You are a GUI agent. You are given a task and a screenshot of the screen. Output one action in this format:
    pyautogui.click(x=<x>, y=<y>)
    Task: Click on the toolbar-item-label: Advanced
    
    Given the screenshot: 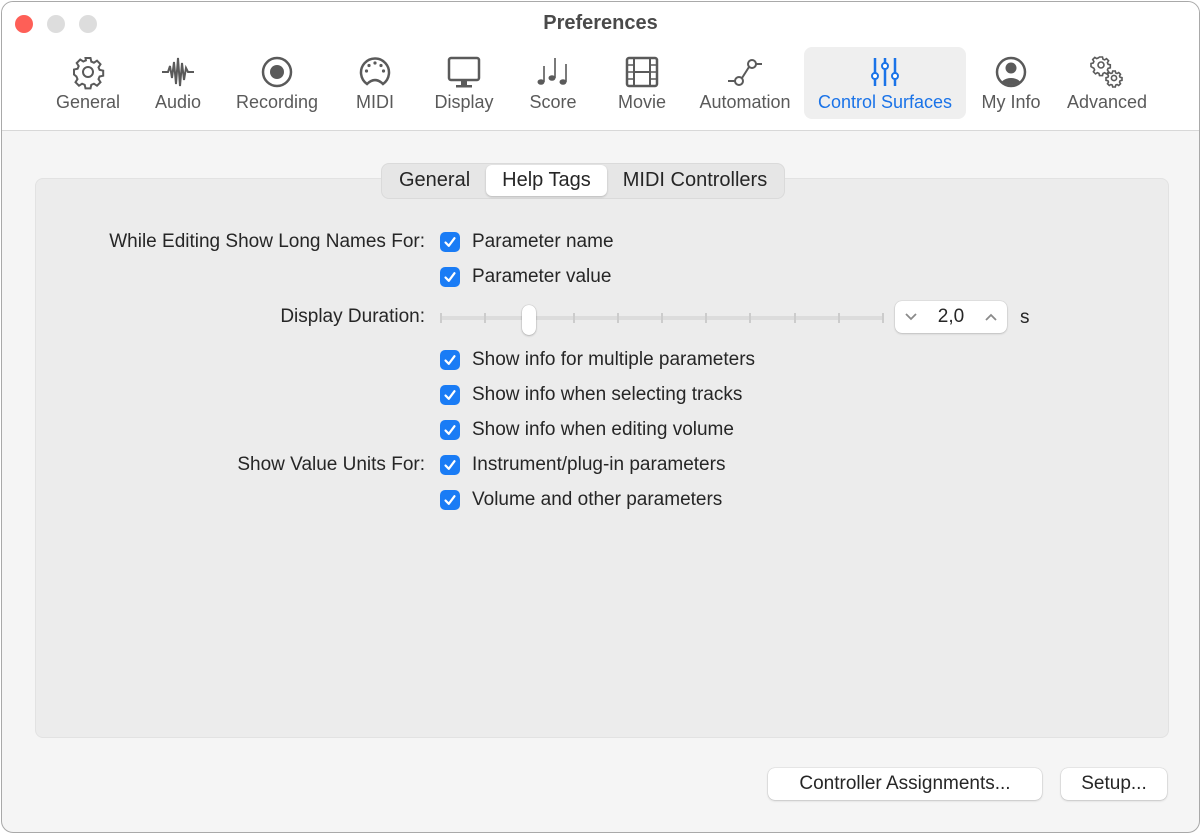 What is the action you would take?
    pyautogui.click(x=1107, y=102)
    